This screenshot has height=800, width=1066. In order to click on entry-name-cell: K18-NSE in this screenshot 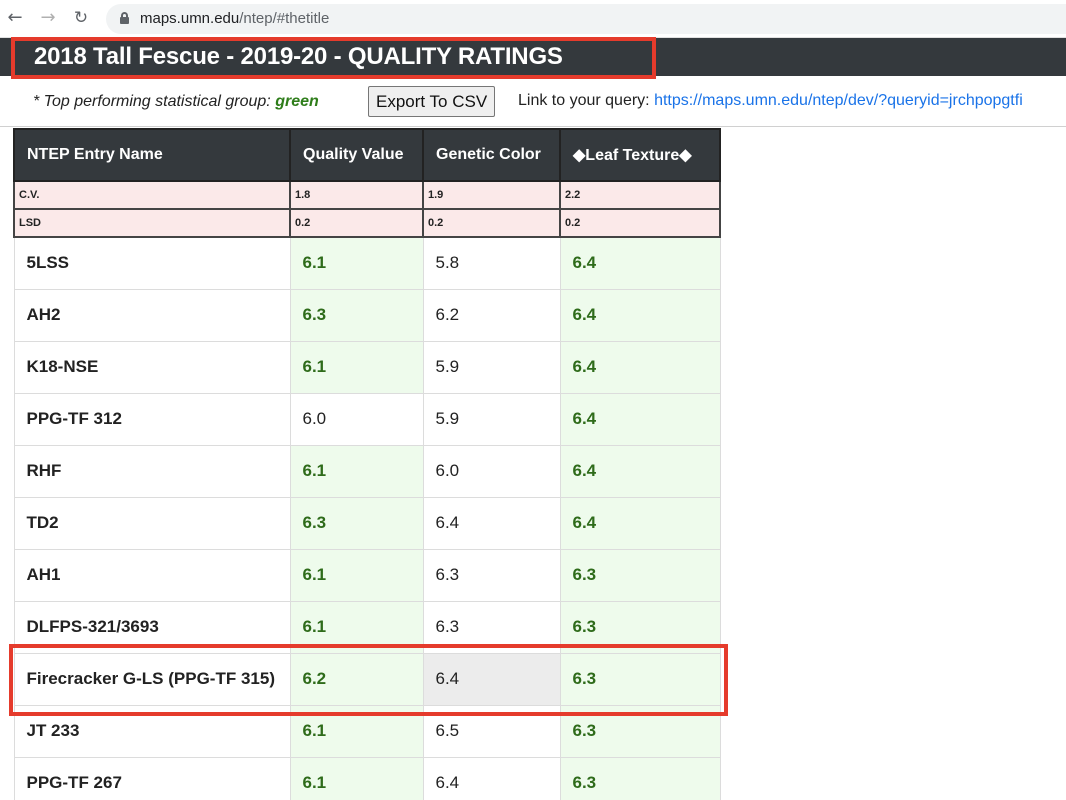, I will do `click(152, 367)`.